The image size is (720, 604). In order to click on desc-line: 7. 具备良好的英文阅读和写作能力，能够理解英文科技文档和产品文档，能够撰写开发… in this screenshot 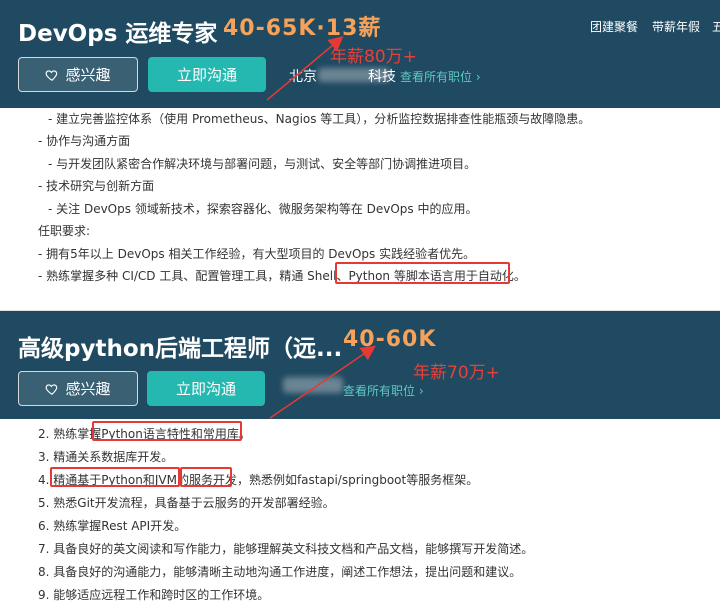, I will do `click(286, 549)`.